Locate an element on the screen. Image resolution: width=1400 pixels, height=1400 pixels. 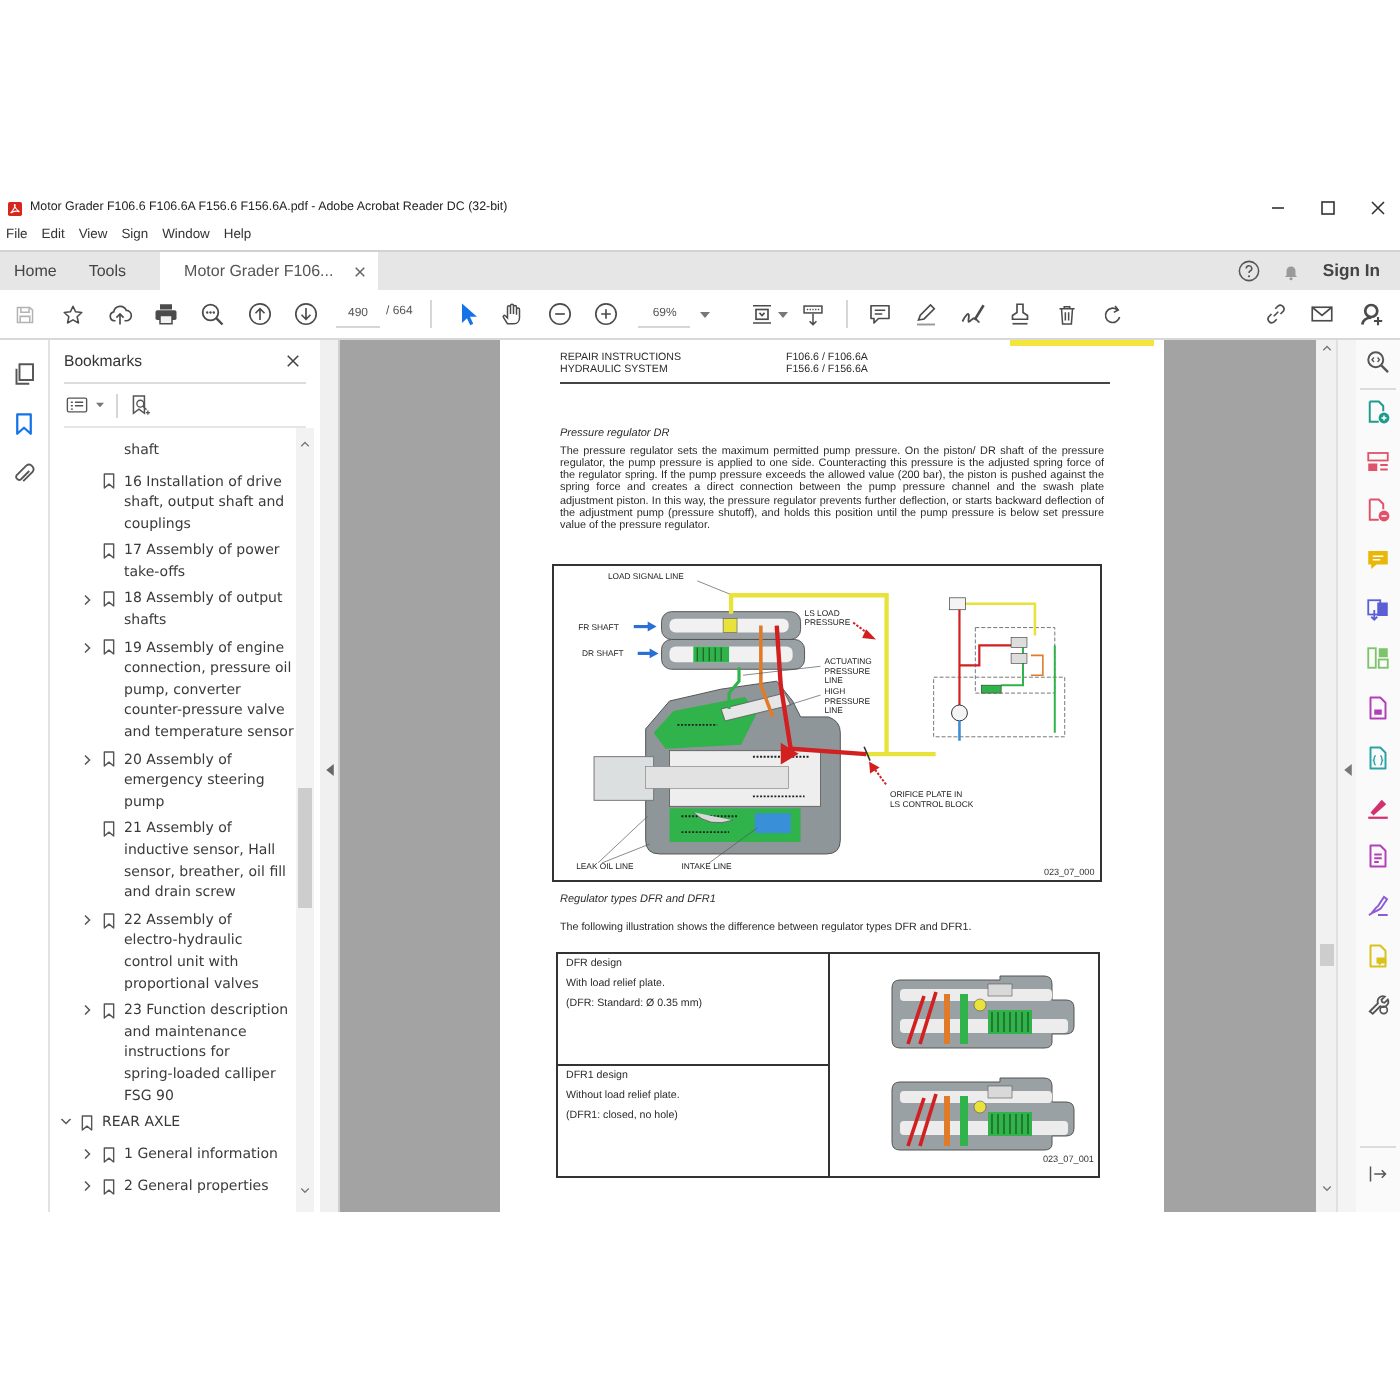
page-scroll-icon is located at coordinates (813, 314).